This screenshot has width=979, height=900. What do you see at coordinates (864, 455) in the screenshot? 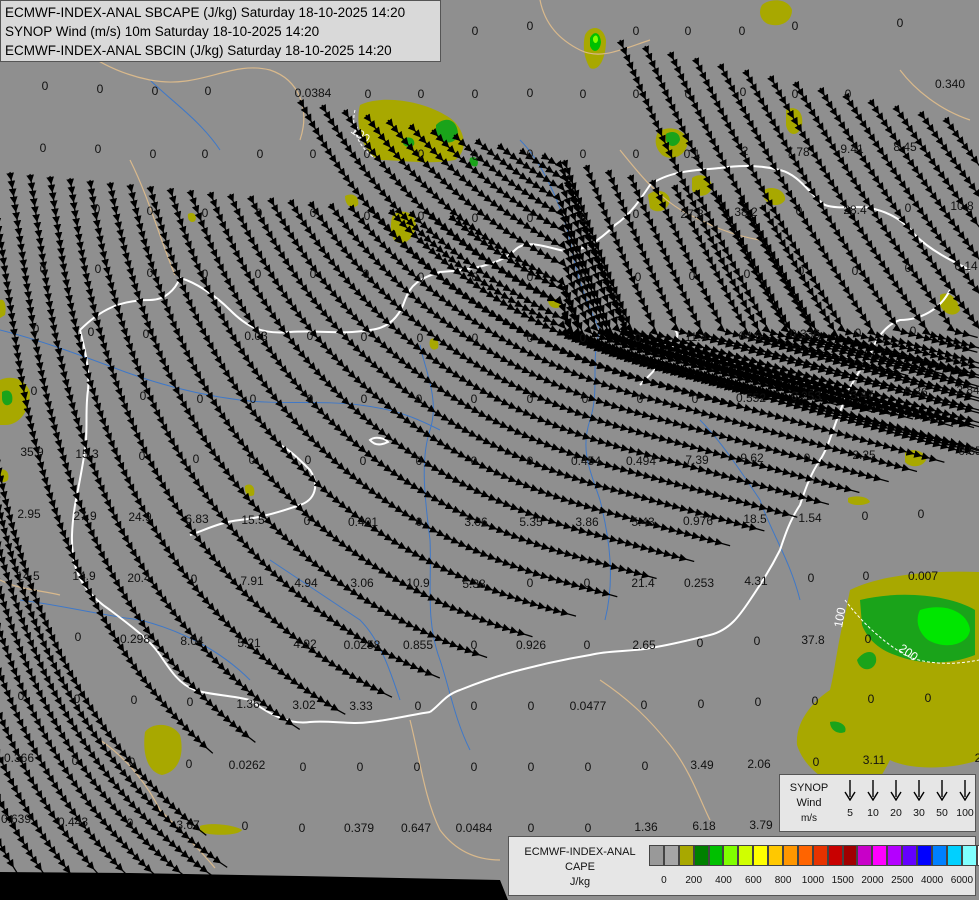
I see `station-value: 2.25` at bounding box center [864, 455].